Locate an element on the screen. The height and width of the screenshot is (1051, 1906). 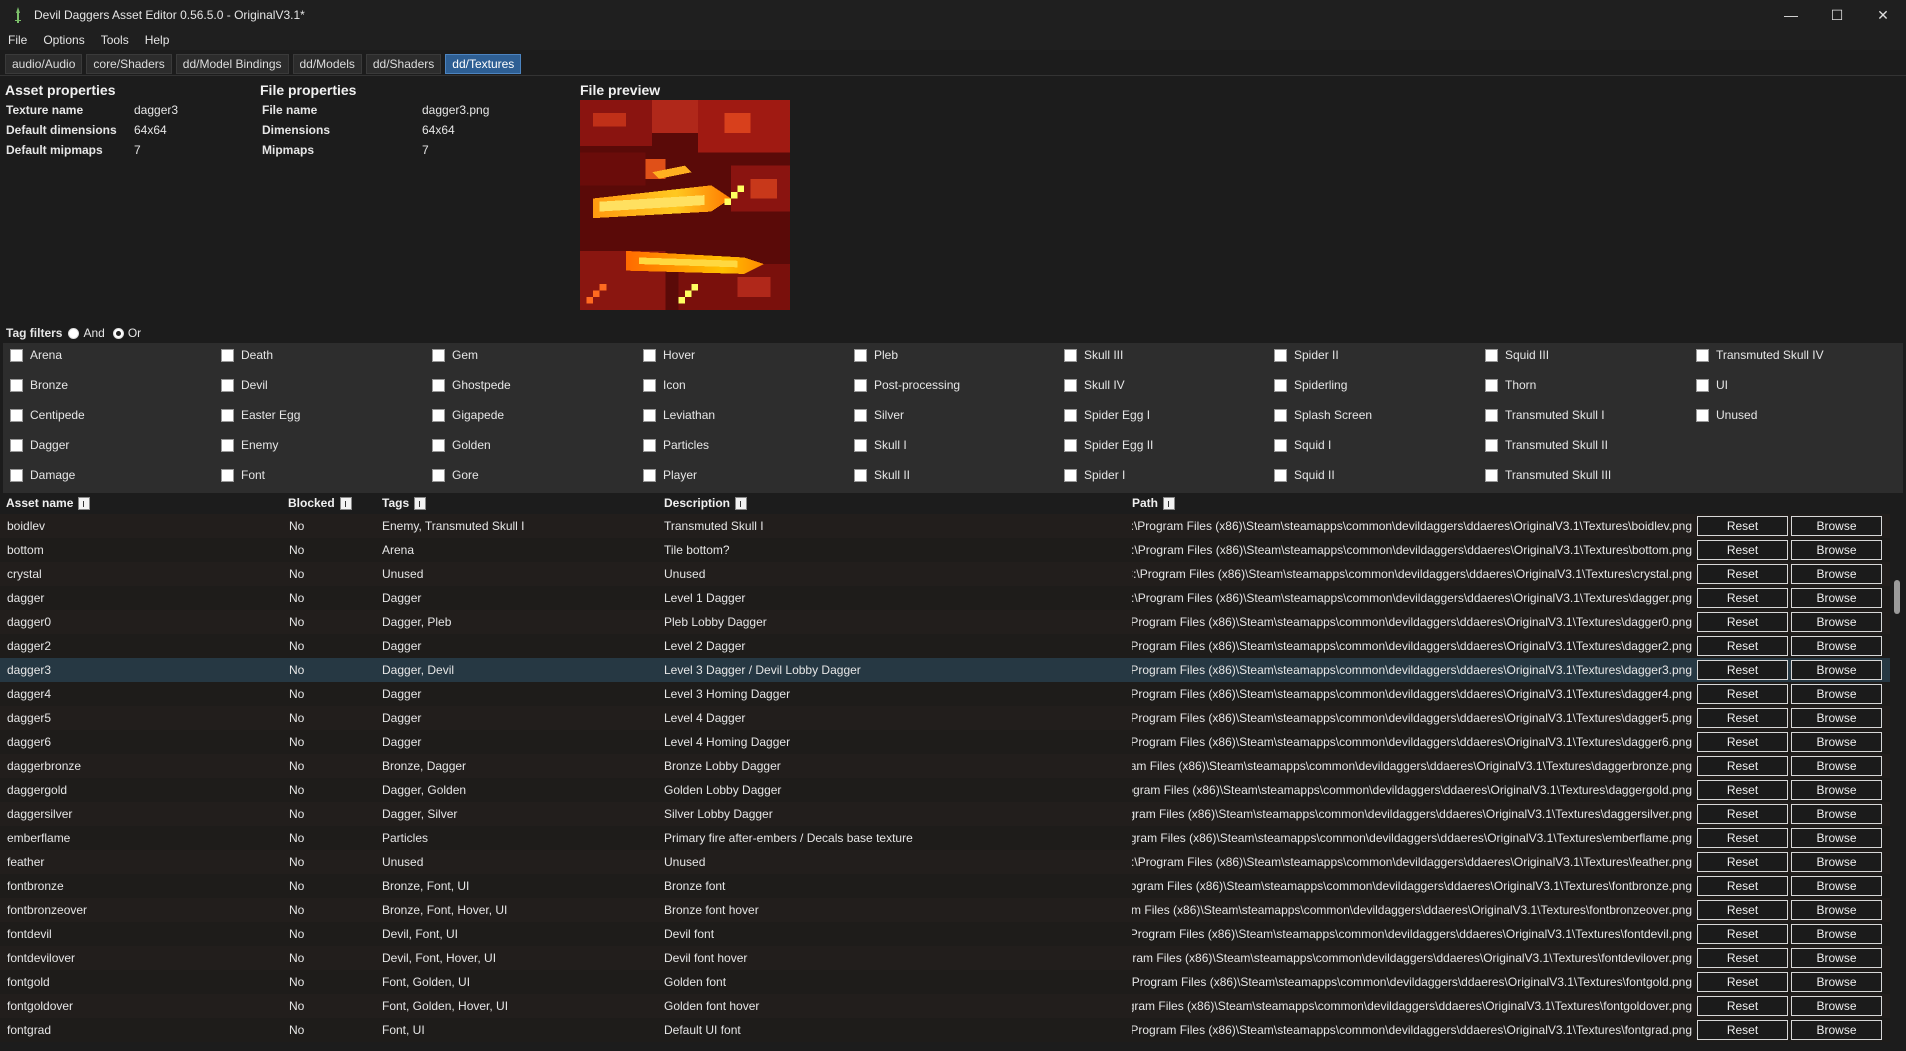
tag-filter-silver: Silver is located at coordinates (879, 415).